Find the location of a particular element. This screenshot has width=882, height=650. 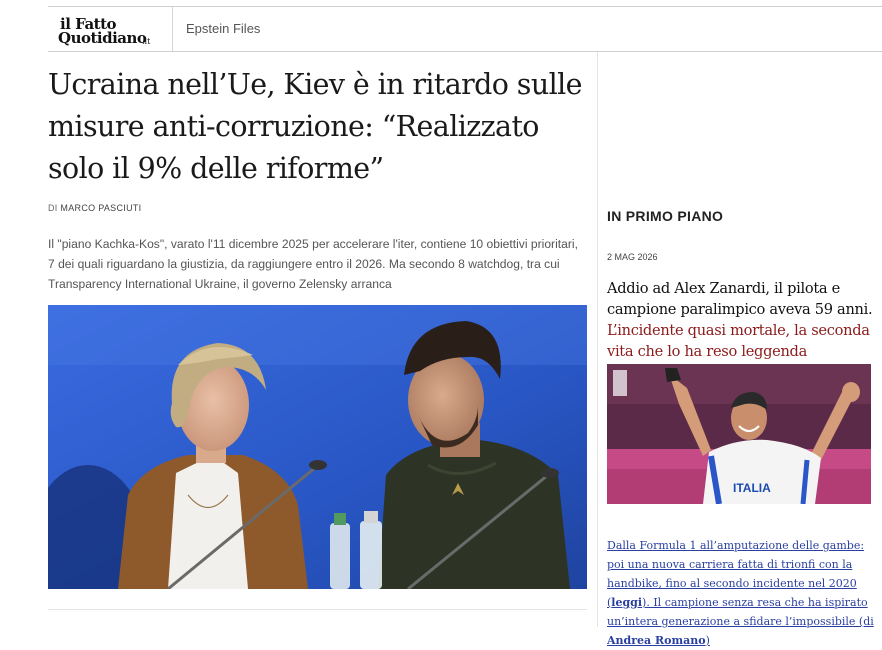

sidebar-blurb-link-leggi: leggi is located at coordinates (626, 602).